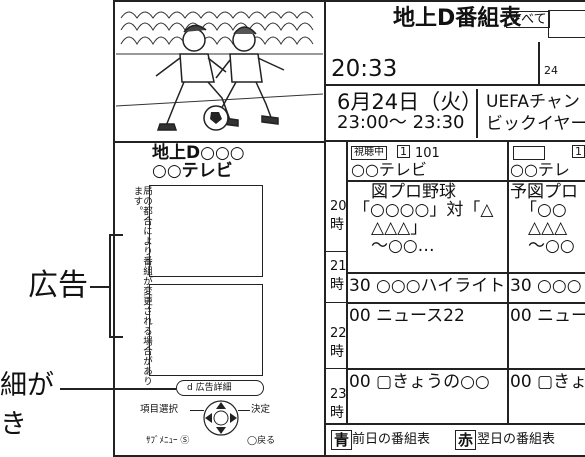 This screenshot has height=457, width=585. What do you see at coordinates (342, 440) in the screenshot?
I see `blue-key-icon: 青` at bounding box center [342, 440].